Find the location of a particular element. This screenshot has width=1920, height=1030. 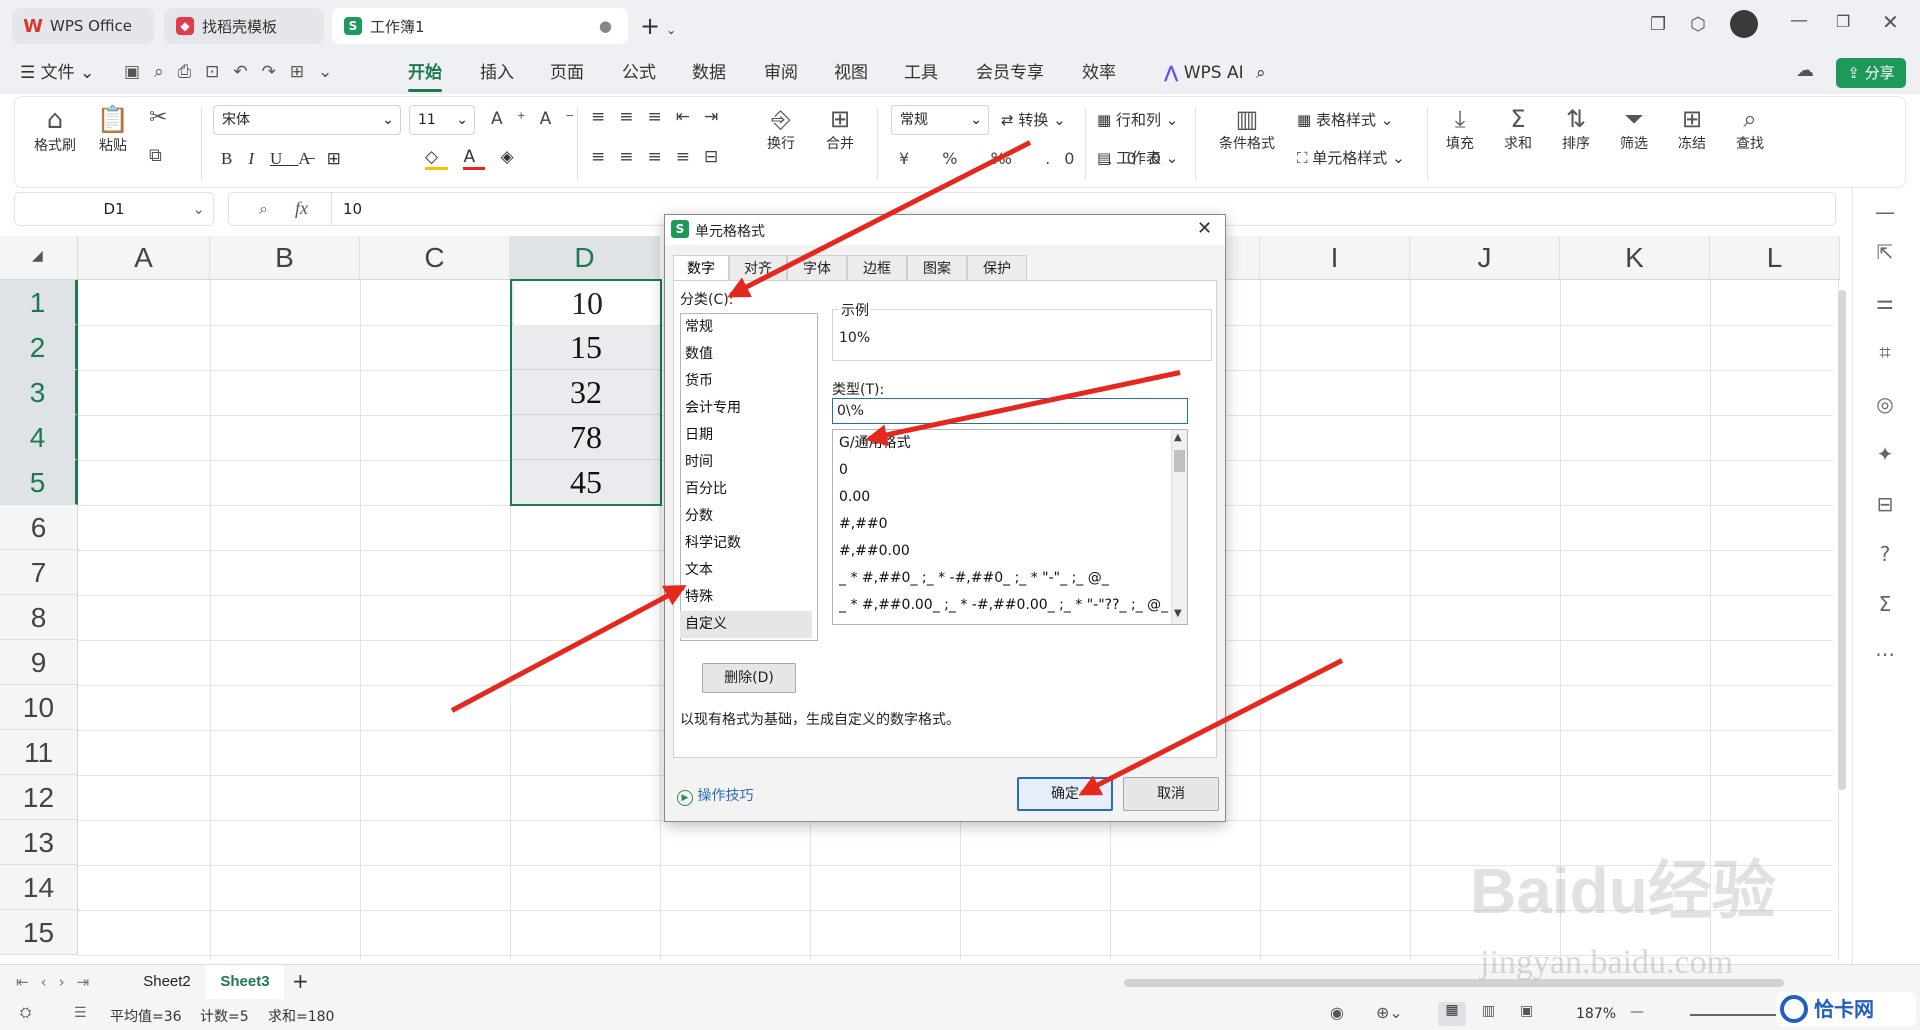

fill-button: ⤓ 填充 is located at coordinates (1460, 129).